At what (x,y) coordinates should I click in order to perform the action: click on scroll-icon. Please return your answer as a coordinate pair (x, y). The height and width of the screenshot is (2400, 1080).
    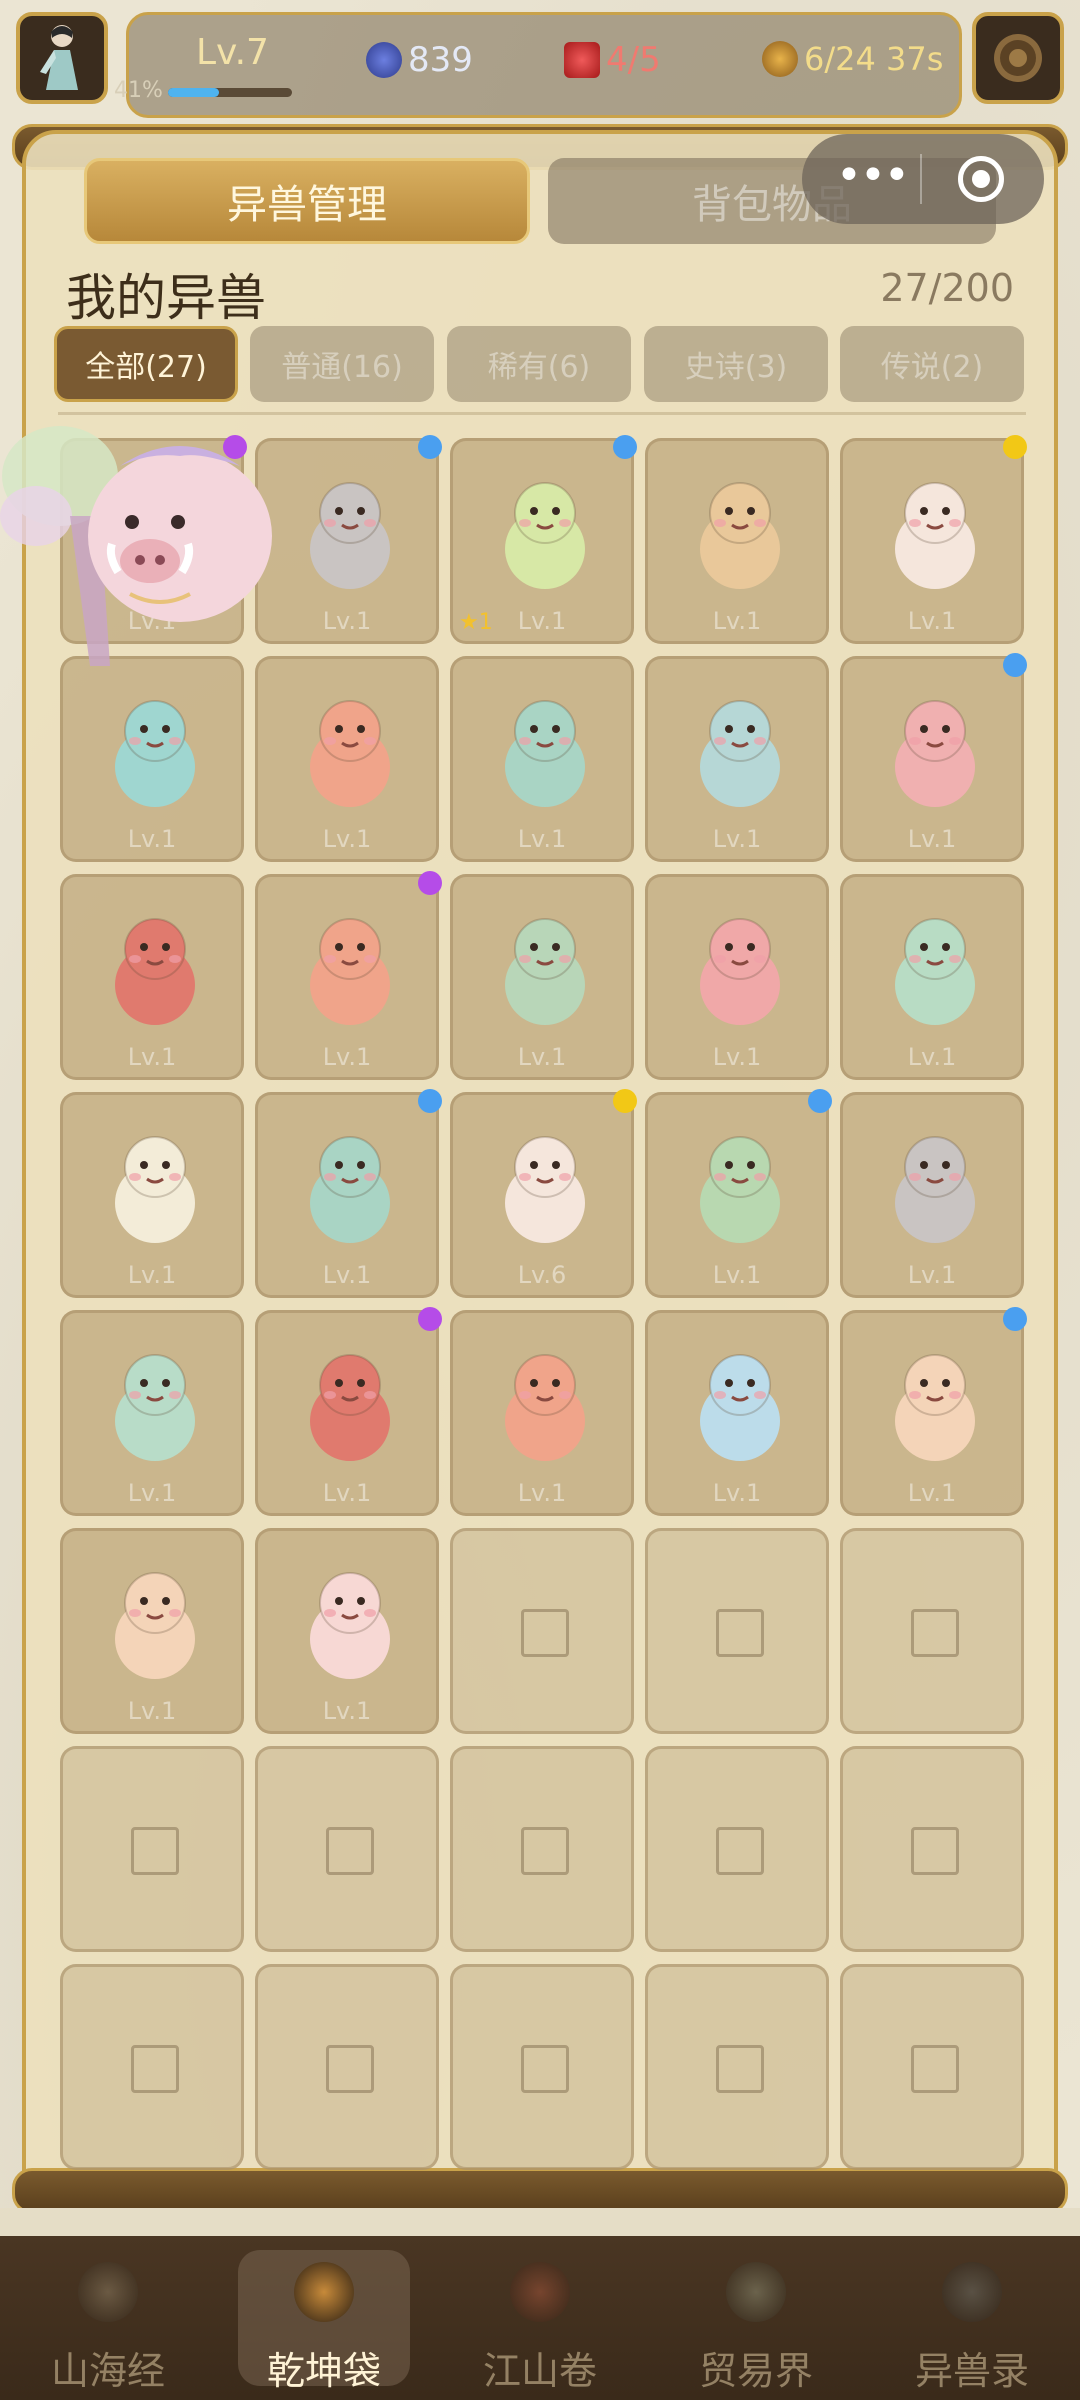
    Looking at the image, I should click on (108, 2292).